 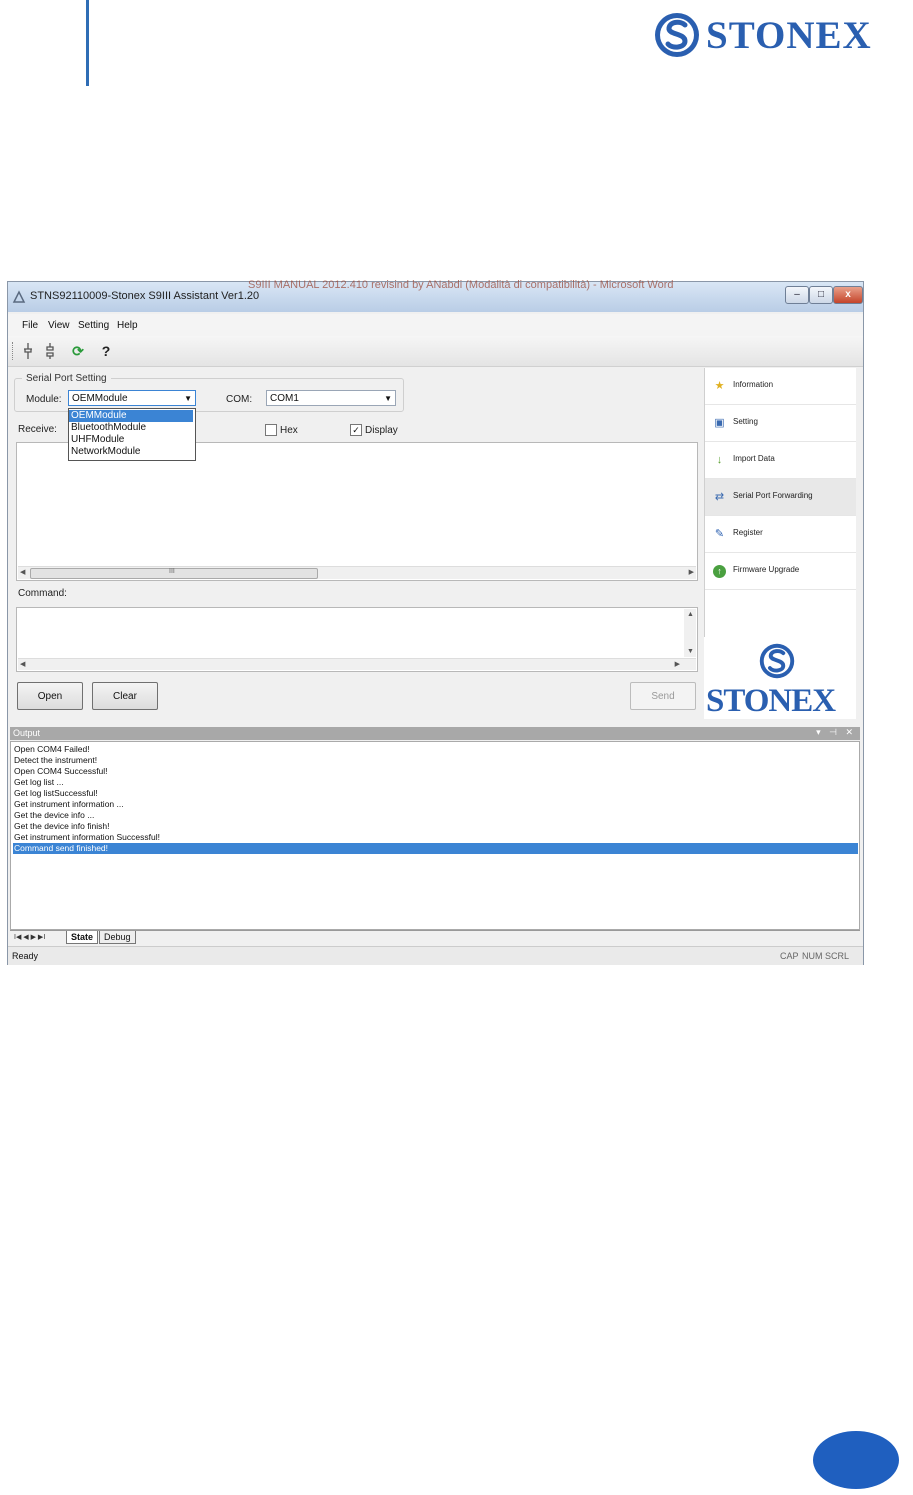 What do you see at coordinates (357, 572) in the screenshot?
I see `receive-hscrollbar: ◀ III ▶` at bounding box center [357, 572].